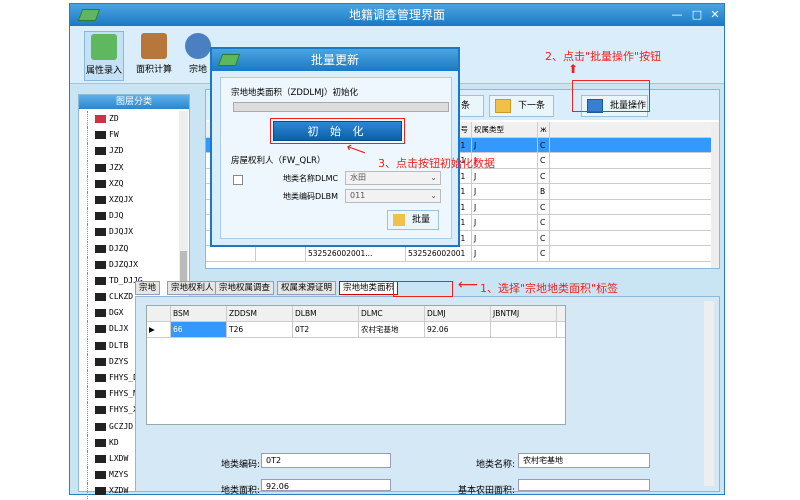 Image resolution: width=800 pixels, height=500 pixels. What do you see at coordinates (709, 393) in the screenshot?
I see `detail-scrollbar` at bounding box center [709, 393].